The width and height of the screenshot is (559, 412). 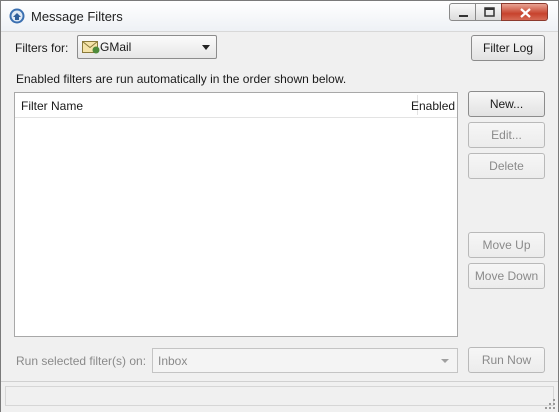 I want to click on maximize-button, so click(x=488, y=12).